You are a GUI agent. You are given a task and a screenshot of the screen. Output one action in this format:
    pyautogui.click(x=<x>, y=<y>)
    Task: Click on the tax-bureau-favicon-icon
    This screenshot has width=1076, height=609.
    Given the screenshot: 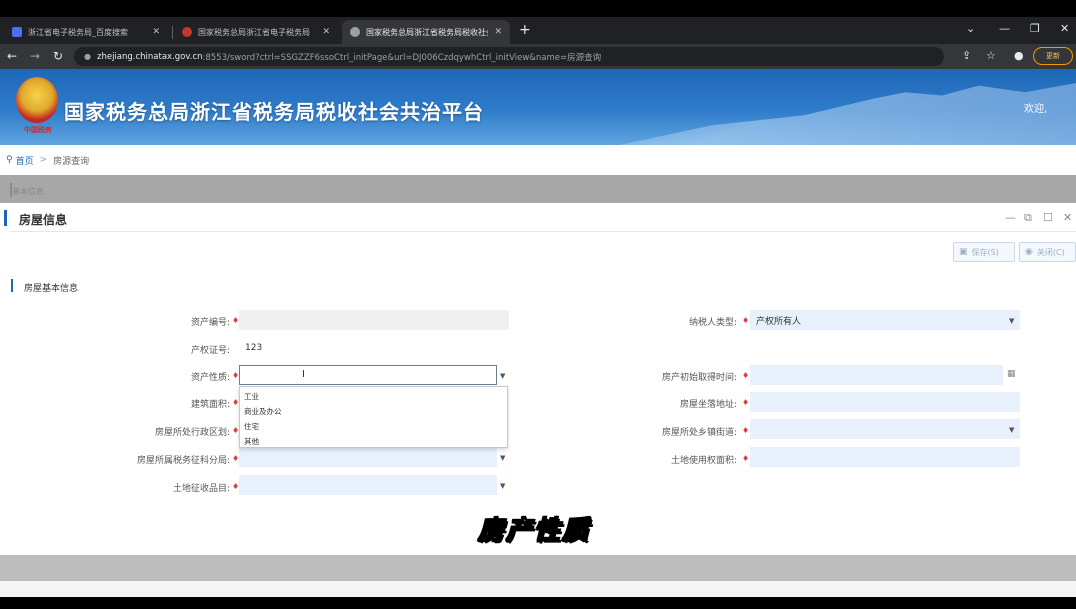 What is the action you would take?
    pyautogui.click(x=187, y=32)
    